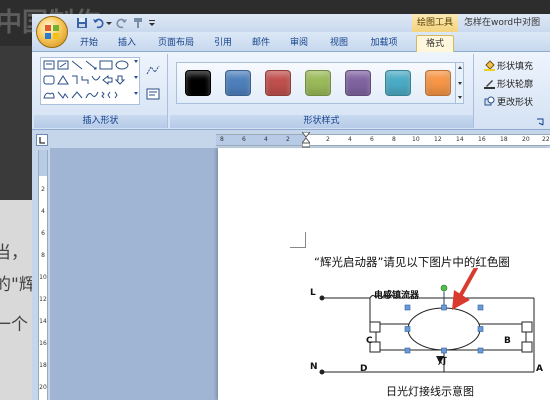 This screenshot has height=400, width=550. I want to click on title-bar: 绘图工具 怎样在word中对图, so click(291, 23).